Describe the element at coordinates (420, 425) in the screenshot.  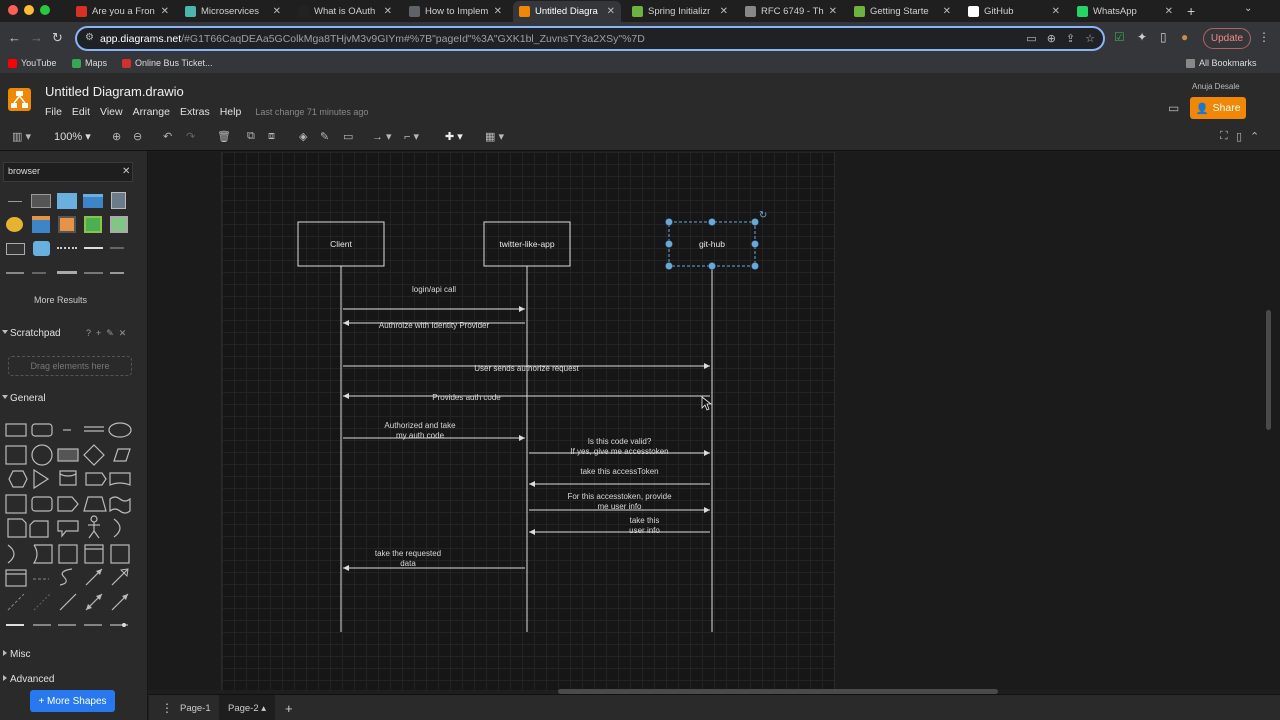
I see `message-label-5: Authorized and take` at that location.